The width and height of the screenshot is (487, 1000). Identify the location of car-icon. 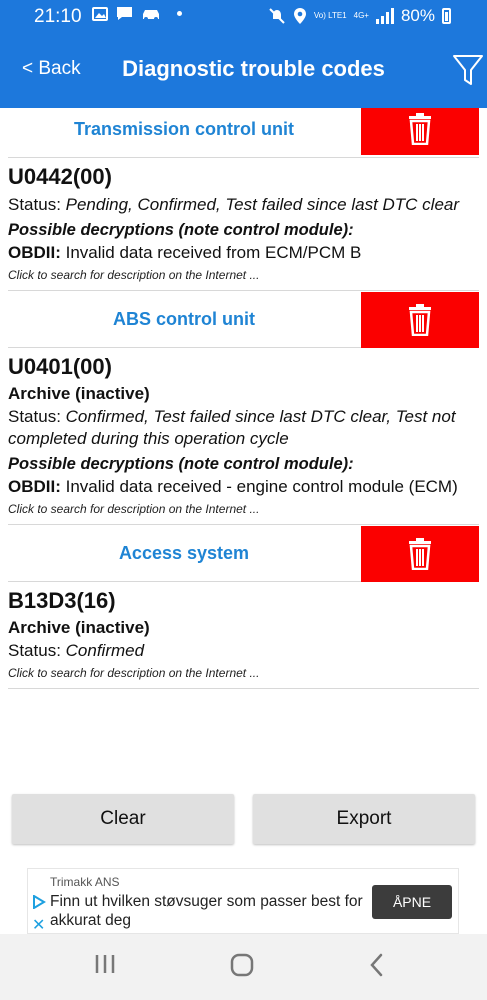
(151, 15).